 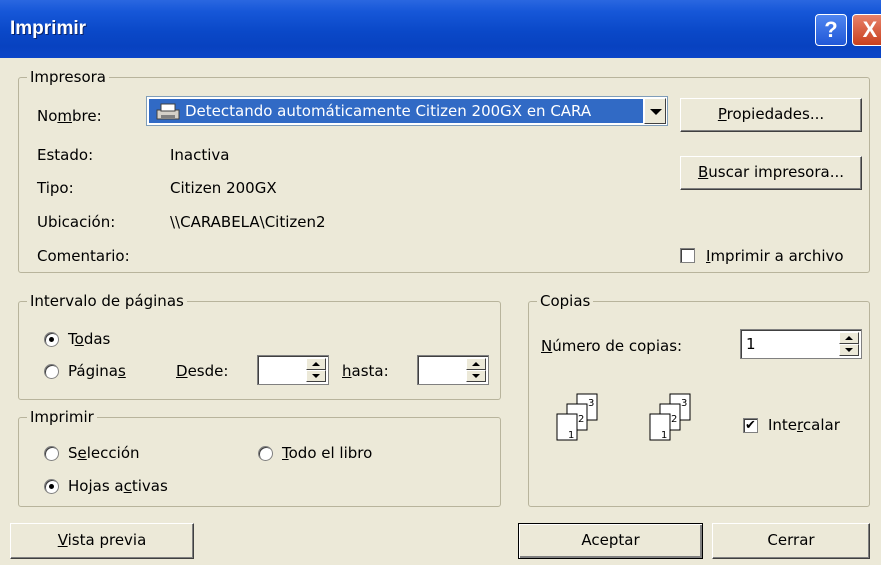 What do you see at coordinates (202, 371) in the screenshot?
I see `from-label: Desde:` at bounding box center [202, 371].